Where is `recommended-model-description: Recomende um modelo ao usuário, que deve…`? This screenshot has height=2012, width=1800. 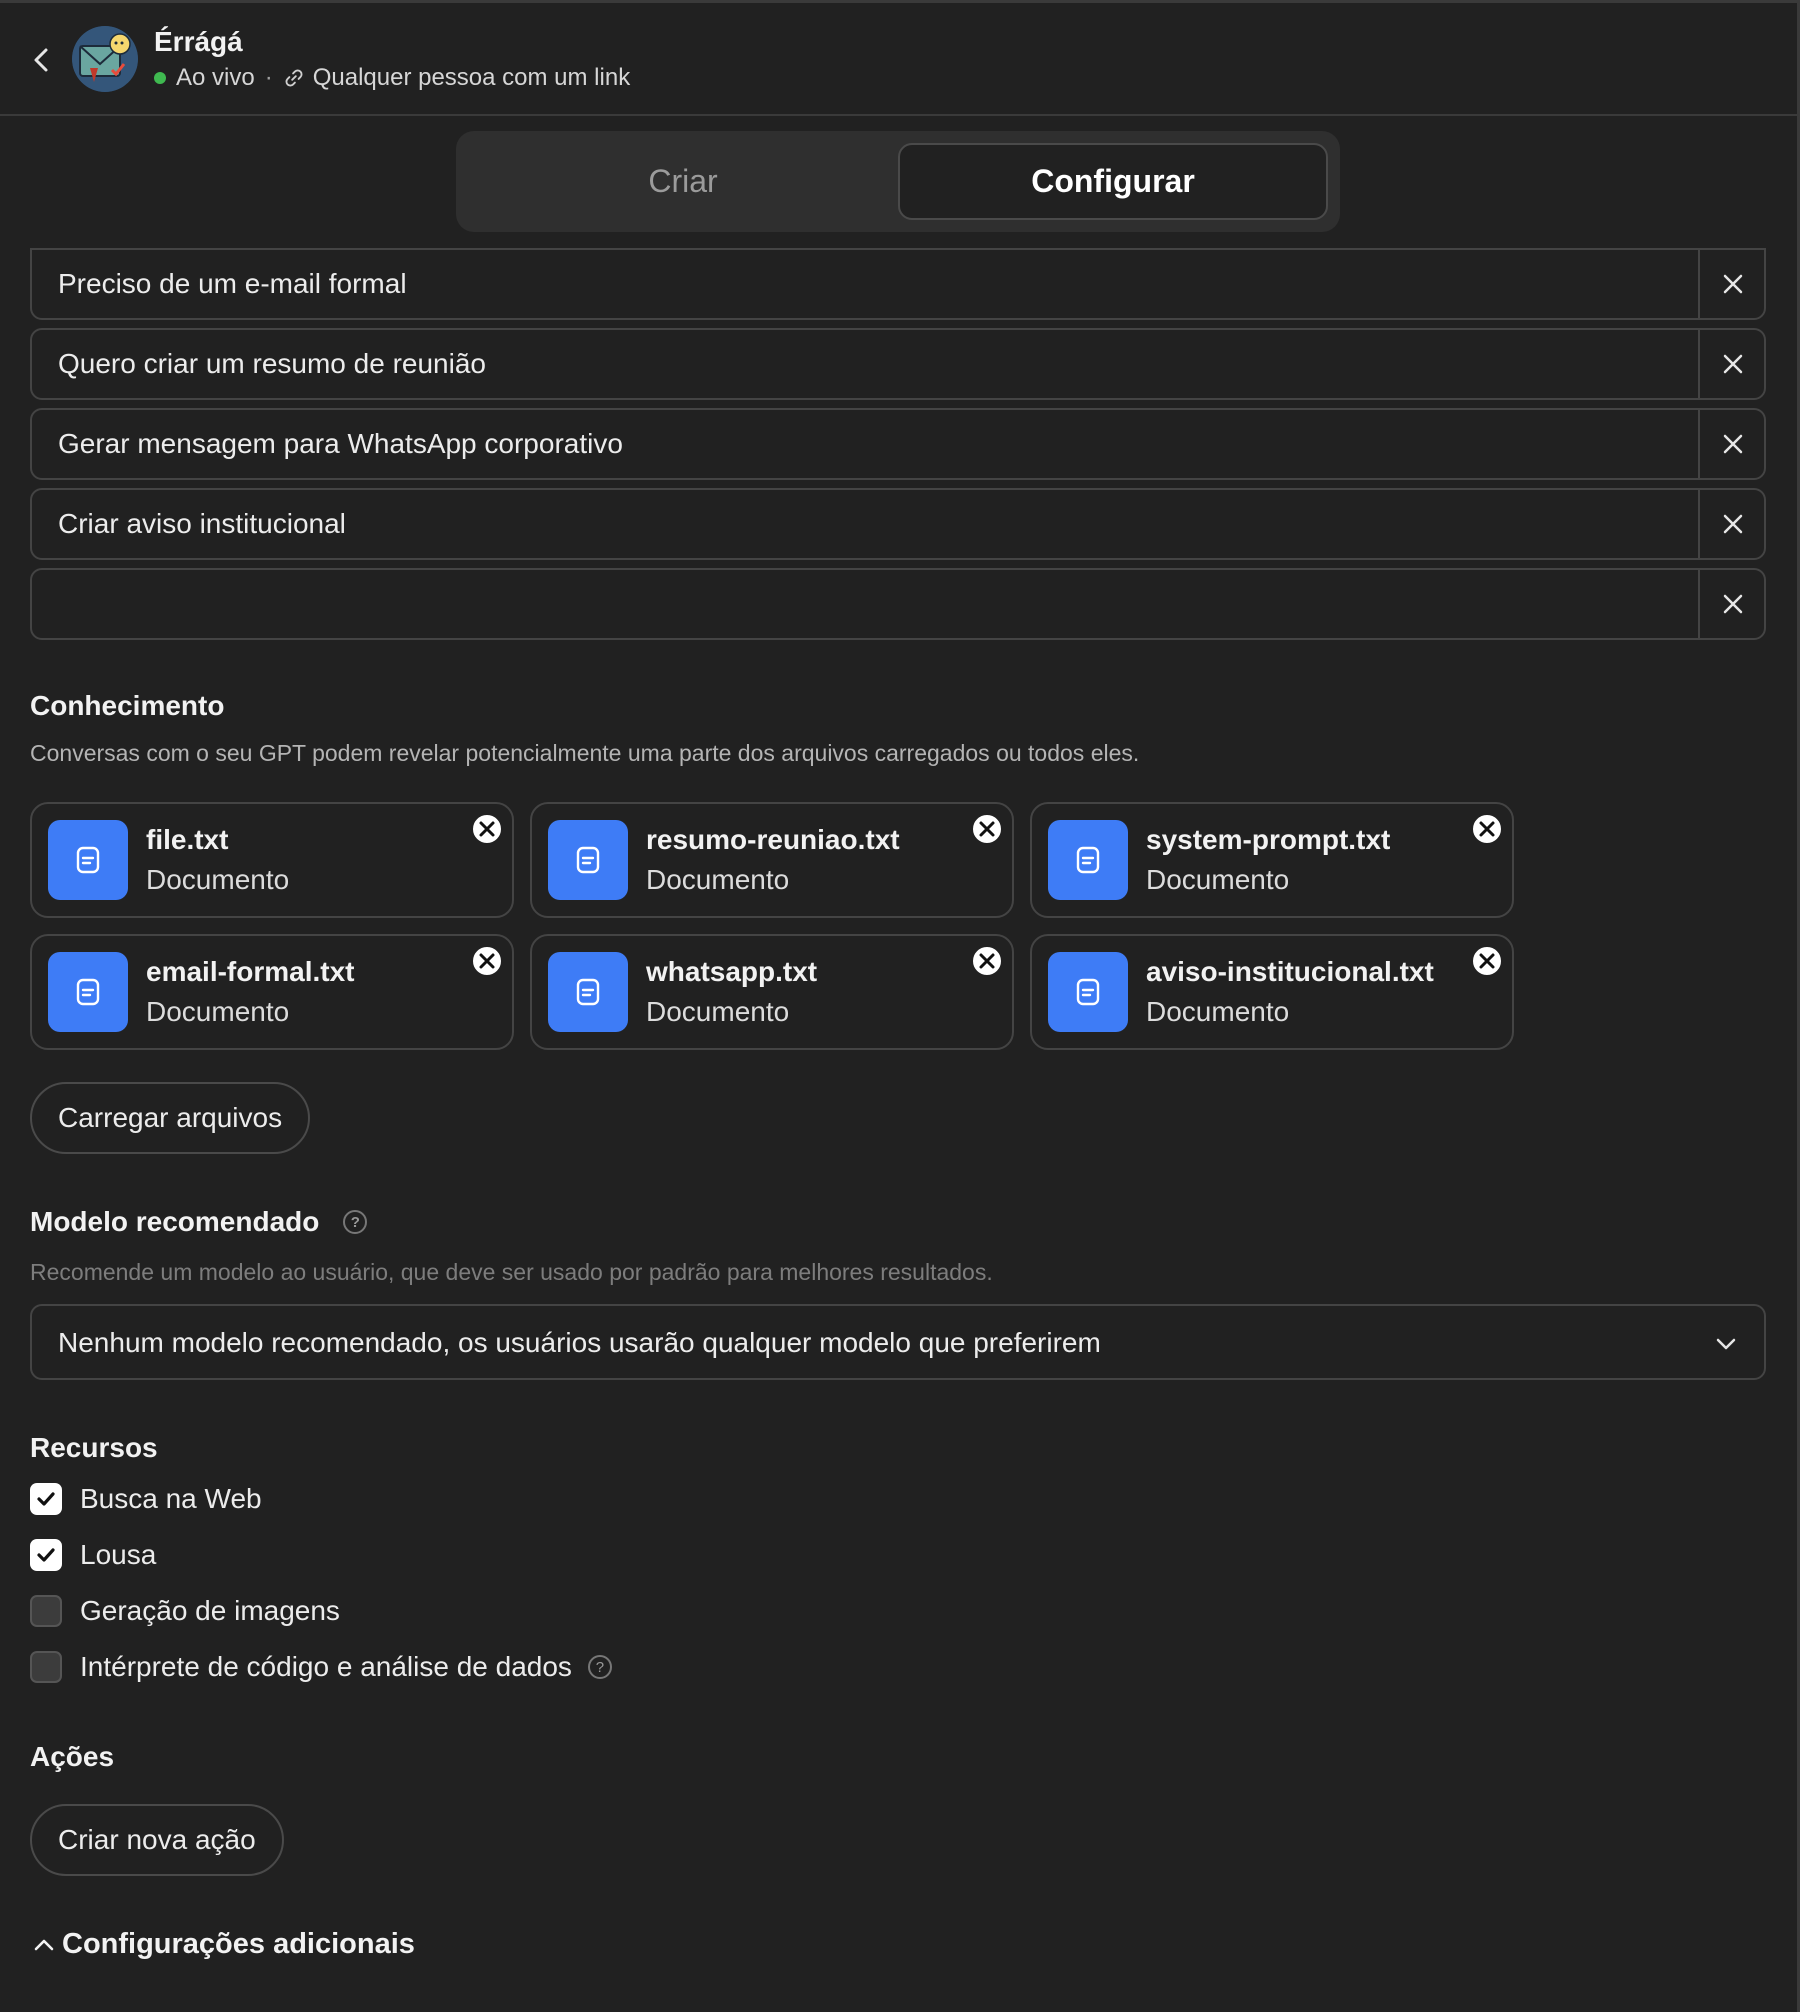
recommended-model-description: Recomende um modelo ao usuário, que deve… is located at coordinates (511, 1272).